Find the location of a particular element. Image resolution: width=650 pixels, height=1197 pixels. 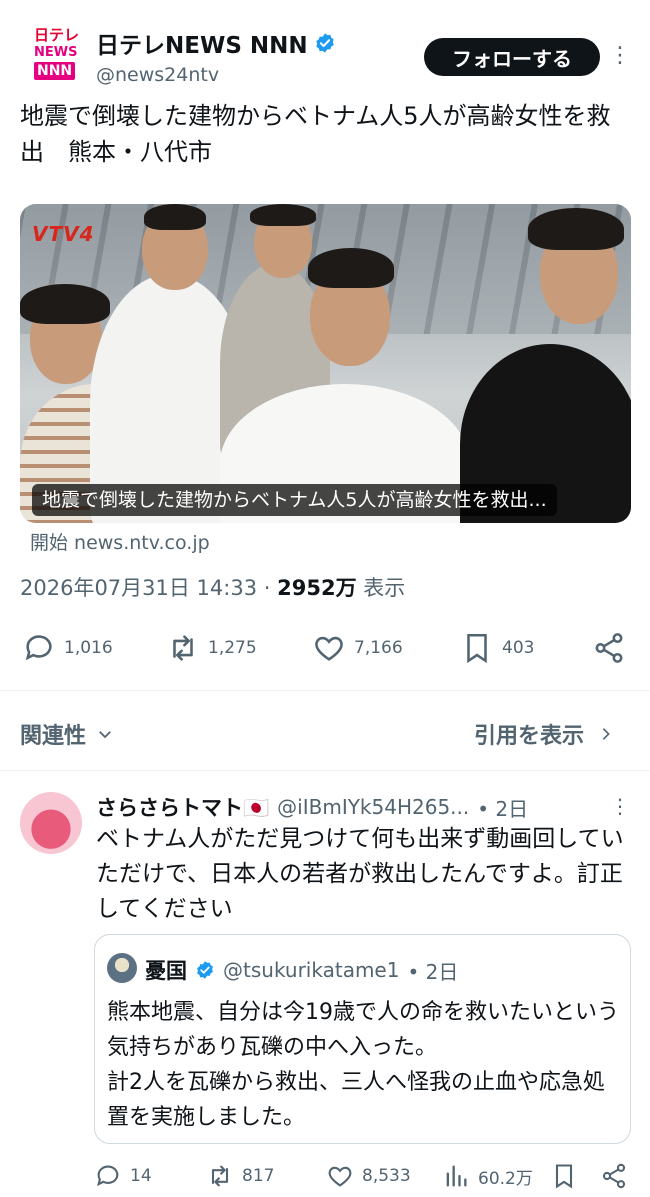

reply-repost-button: 817 is located at coordinates (240, 1176).